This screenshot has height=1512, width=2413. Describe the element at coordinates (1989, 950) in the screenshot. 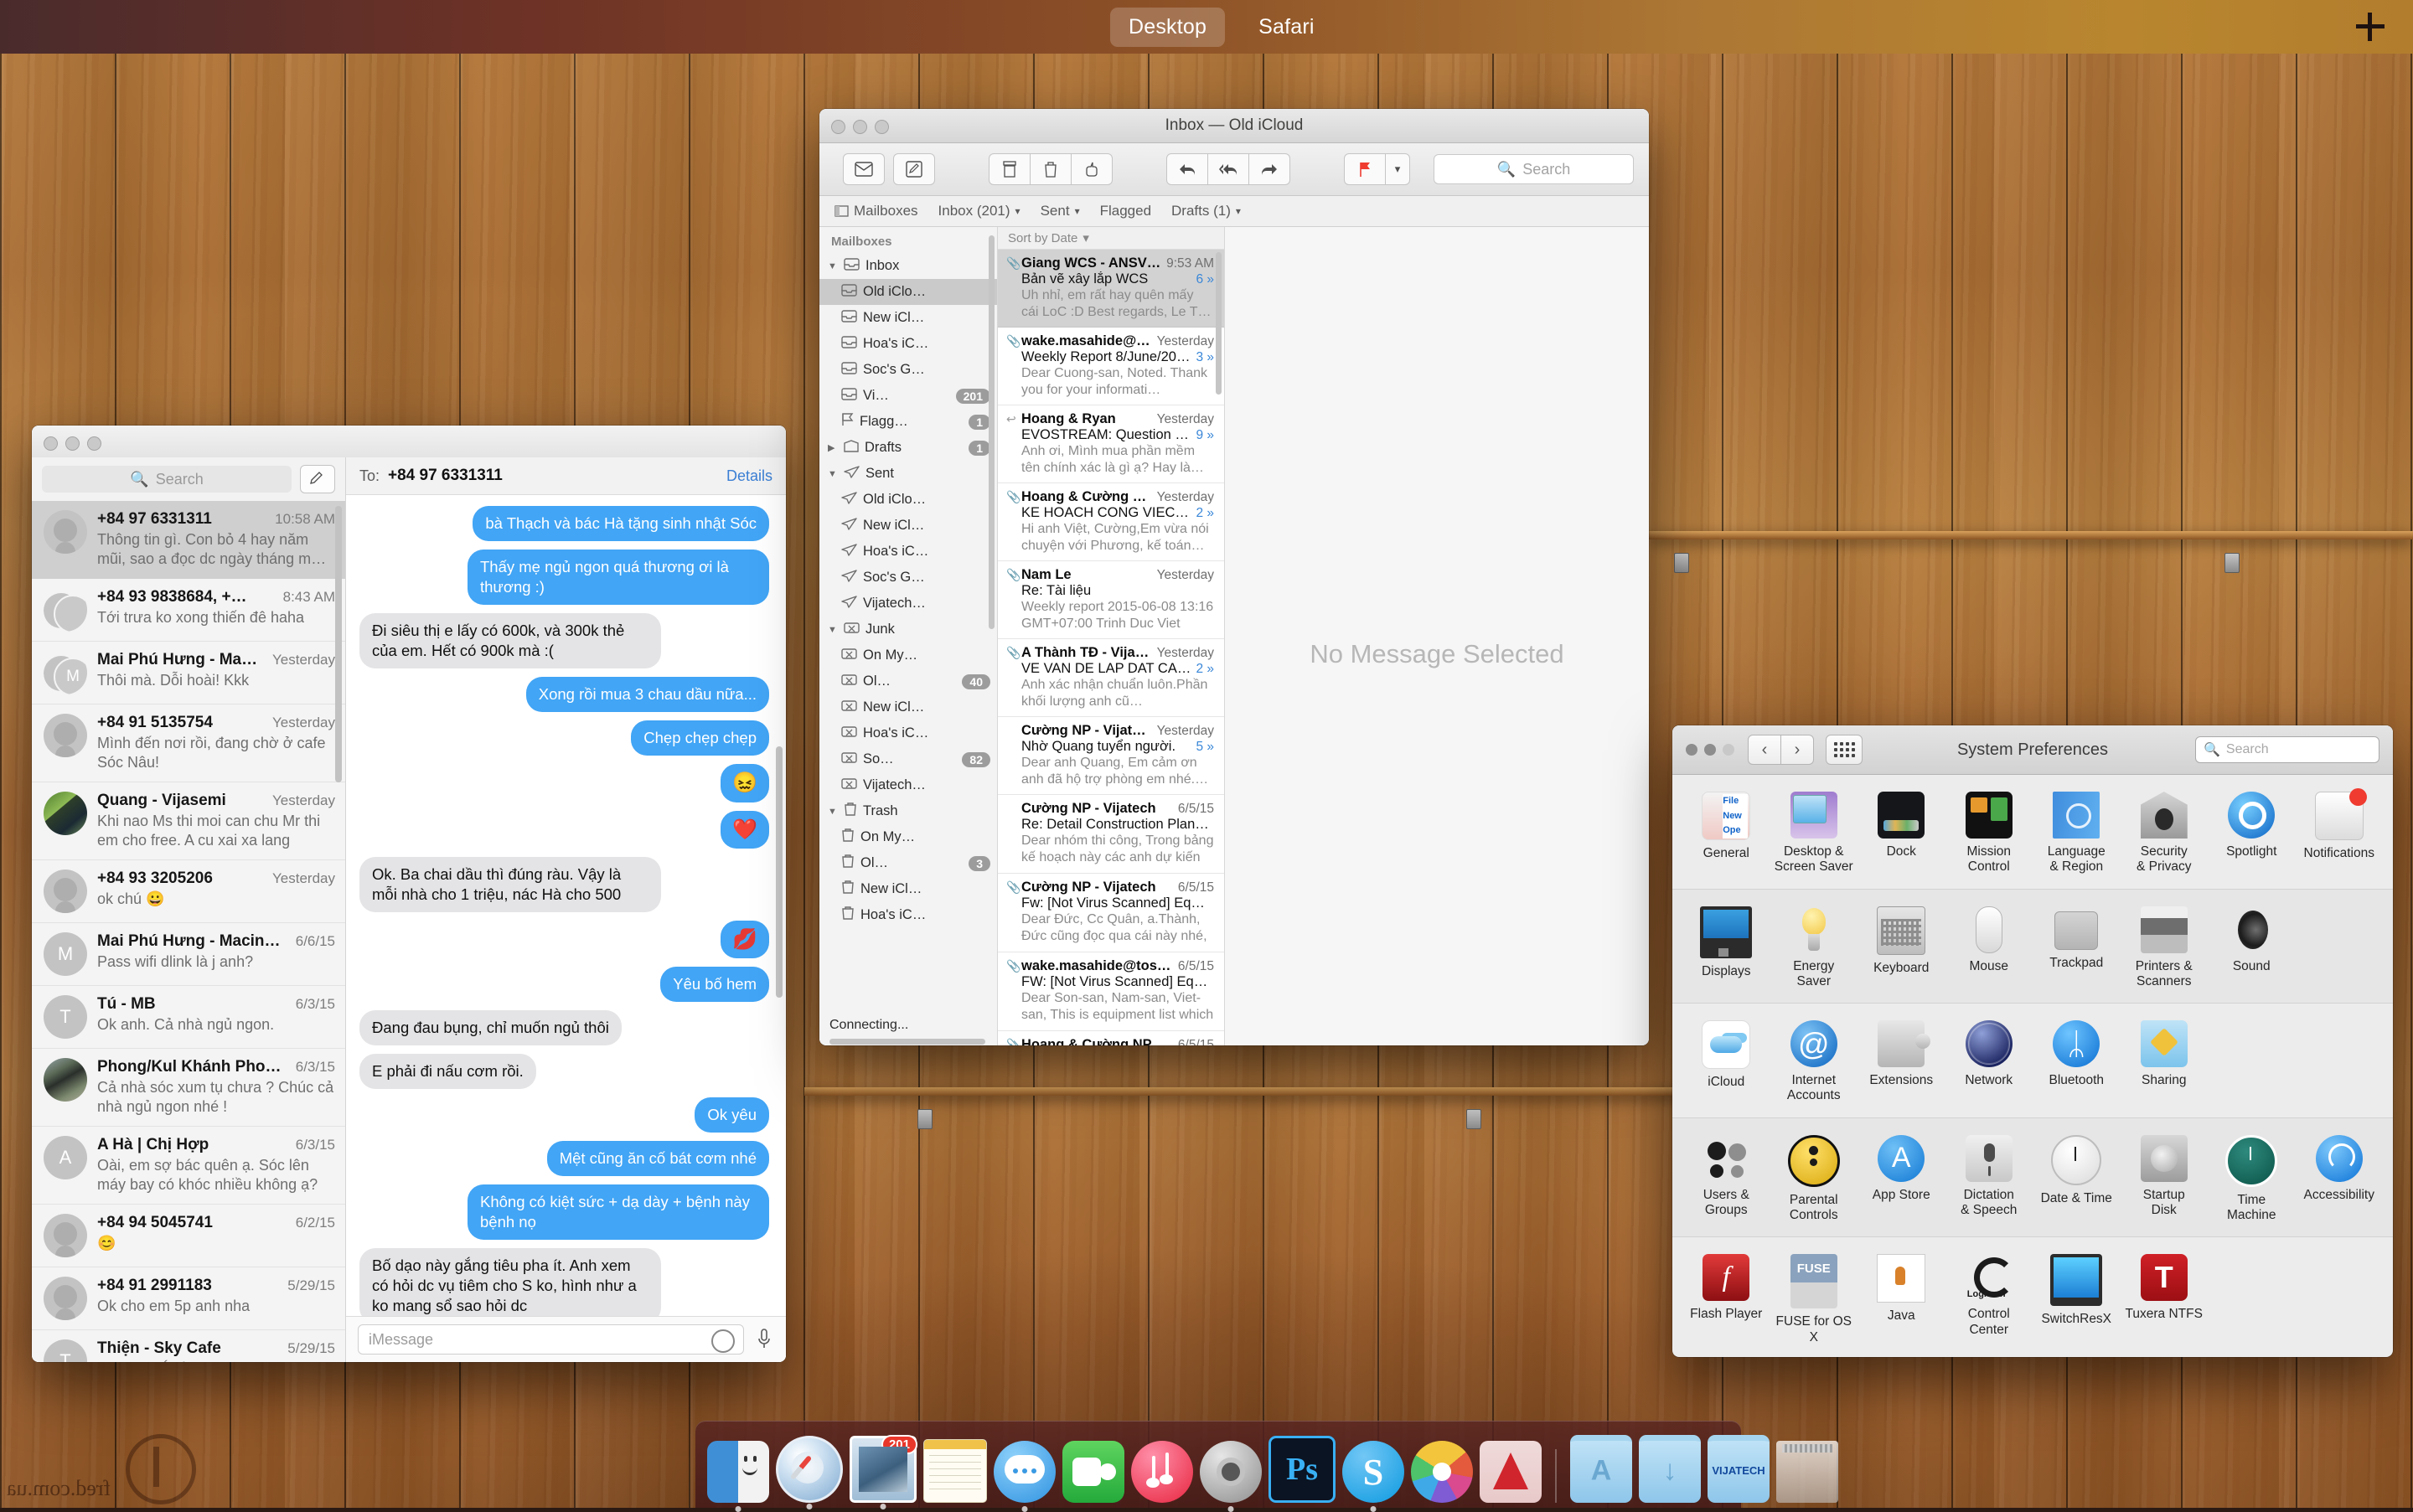

I see `pref-pane-mouse: Mouse` at that location.